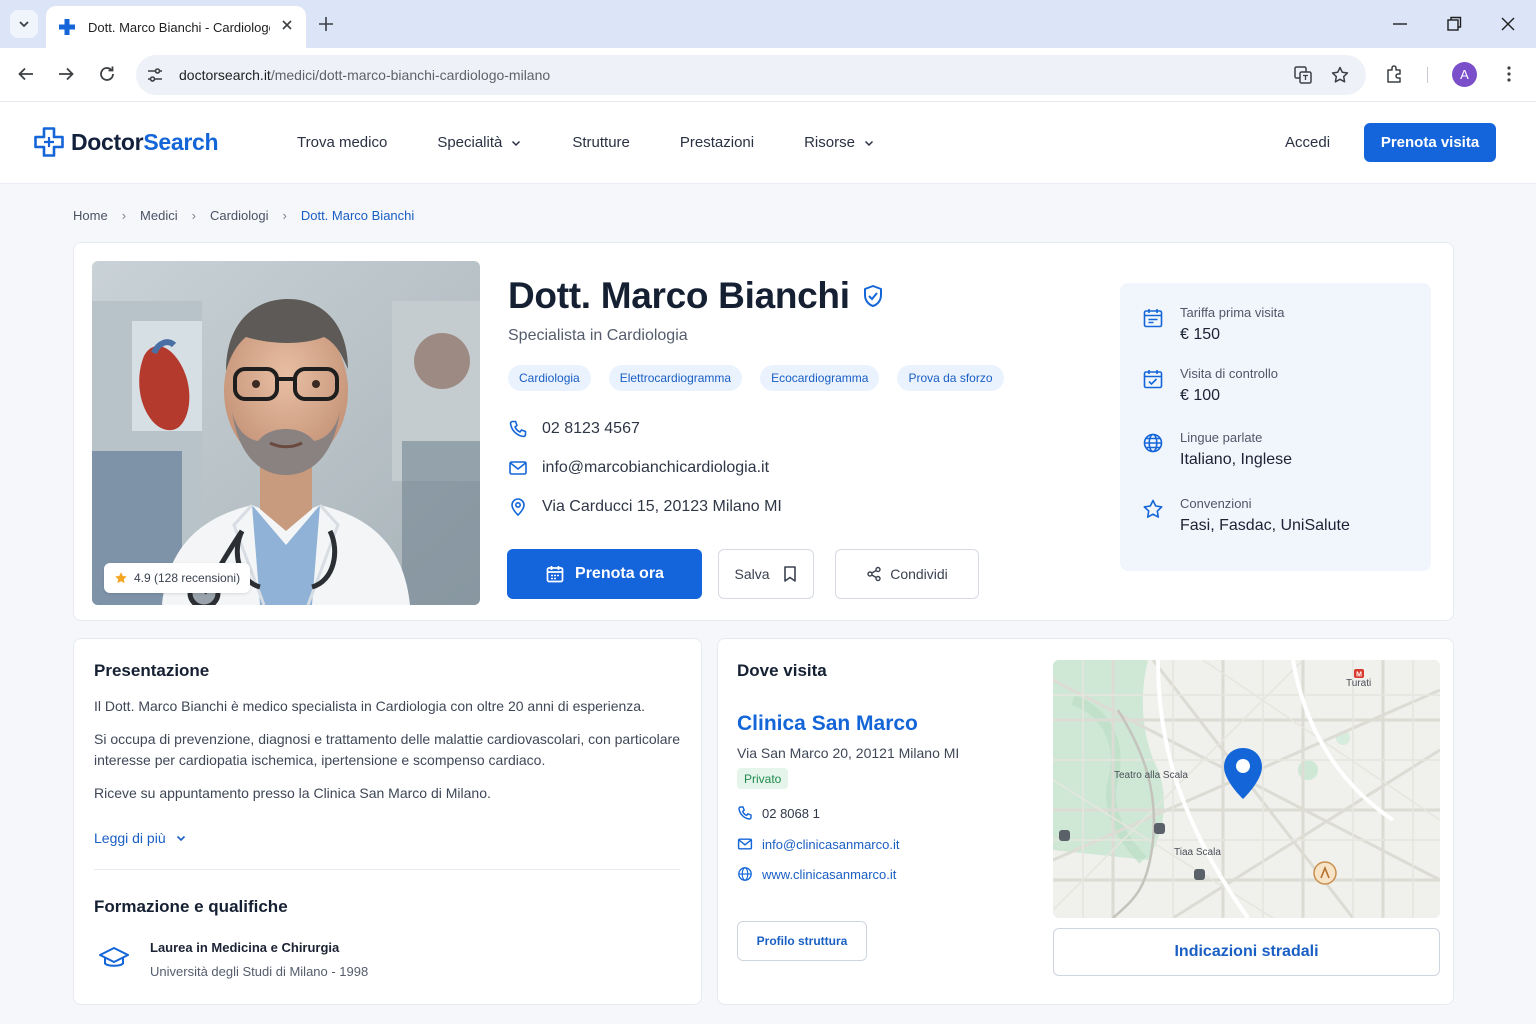 This screenshot has width=1536, height=1024. What do you see at coordinates (763, 778) in the screenshot?
I see `private-badge: Privato` at bounding box center [763, 778].